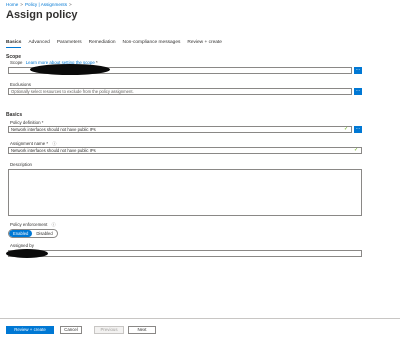 Image resolution: width=400 pixels, height=342 pixels. What do you see at coordinates (142, 330) in the screenshot?
I see `next-button: Next` at bounding box center [142, 330].